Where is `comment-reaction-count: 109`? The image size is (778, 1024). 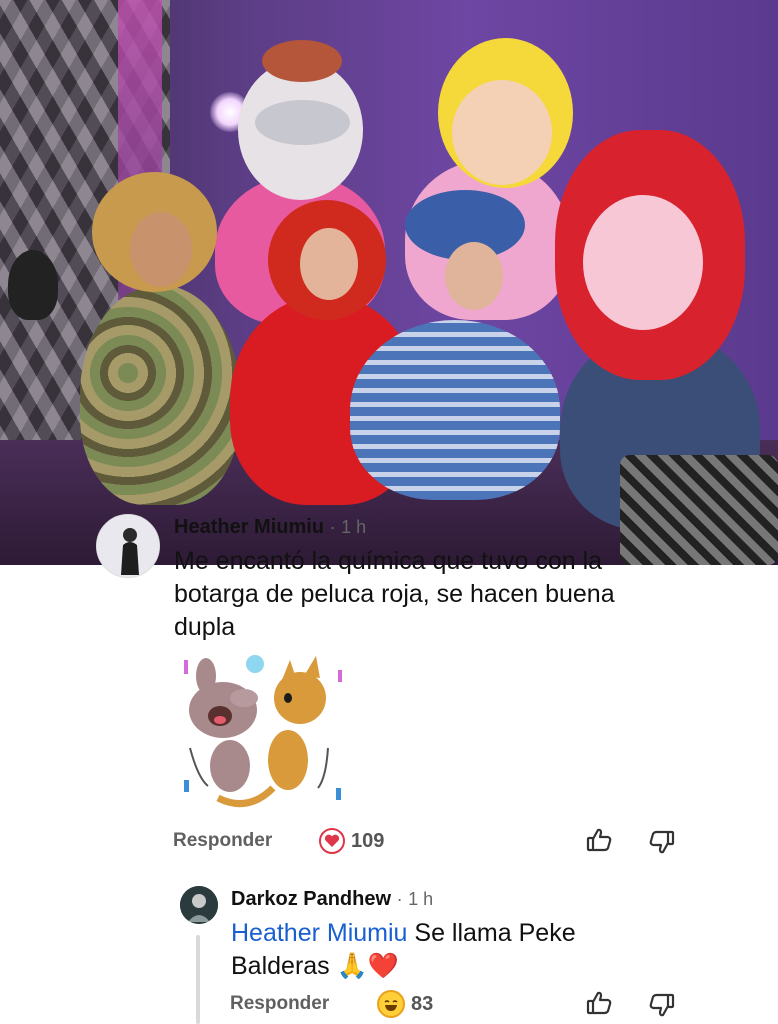 comment-reaction-count: 109 is located at coordinates (368, 840).